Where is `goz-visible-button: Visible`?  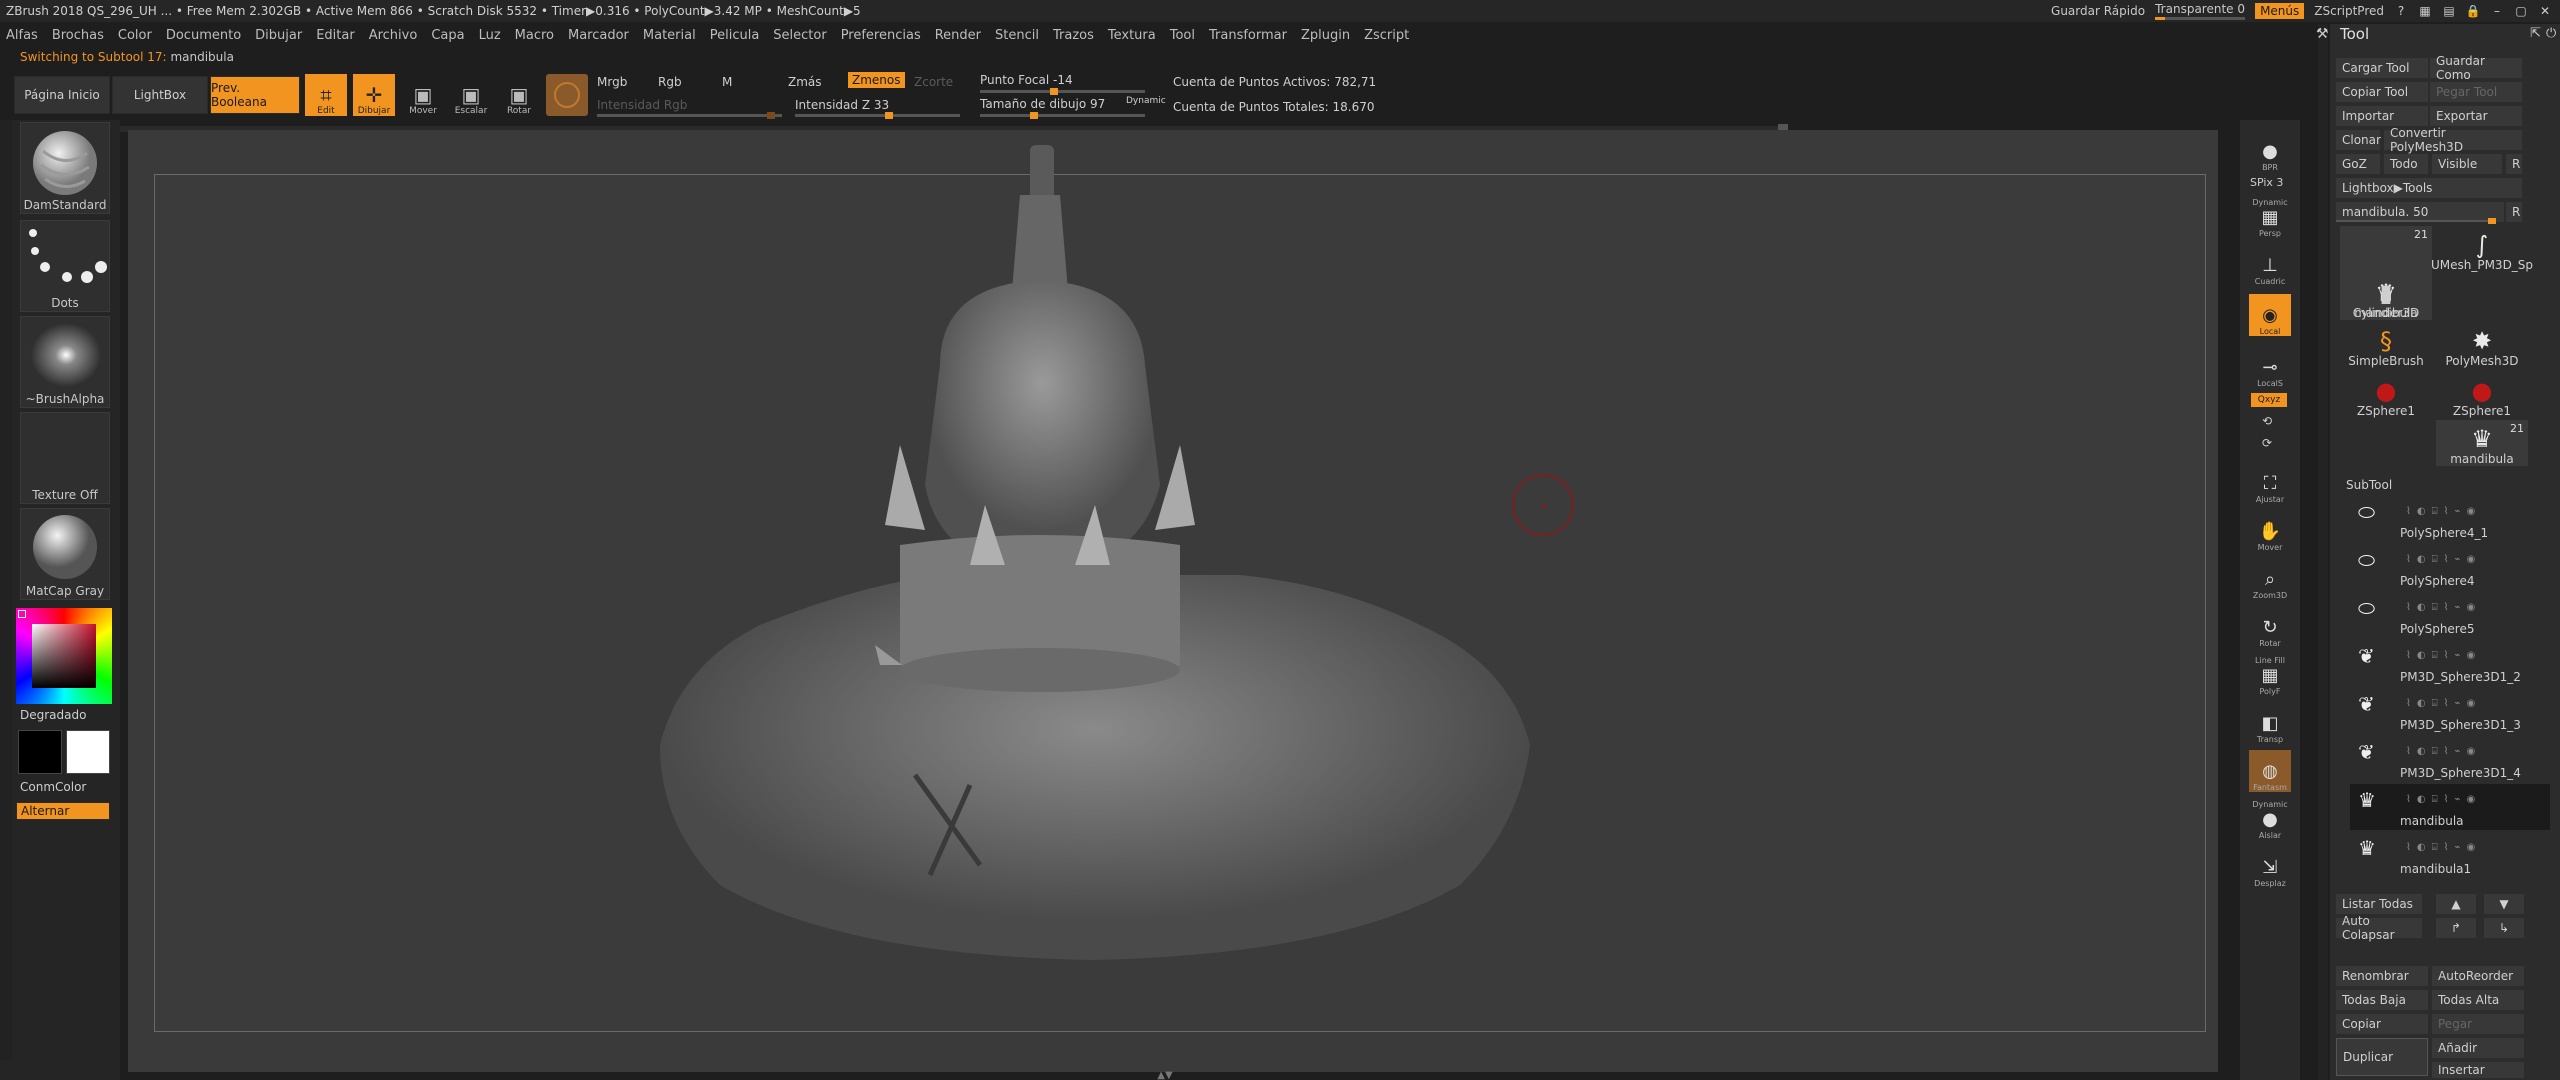 goz-visible-button: Visible is located at coordinates (2467, 164).